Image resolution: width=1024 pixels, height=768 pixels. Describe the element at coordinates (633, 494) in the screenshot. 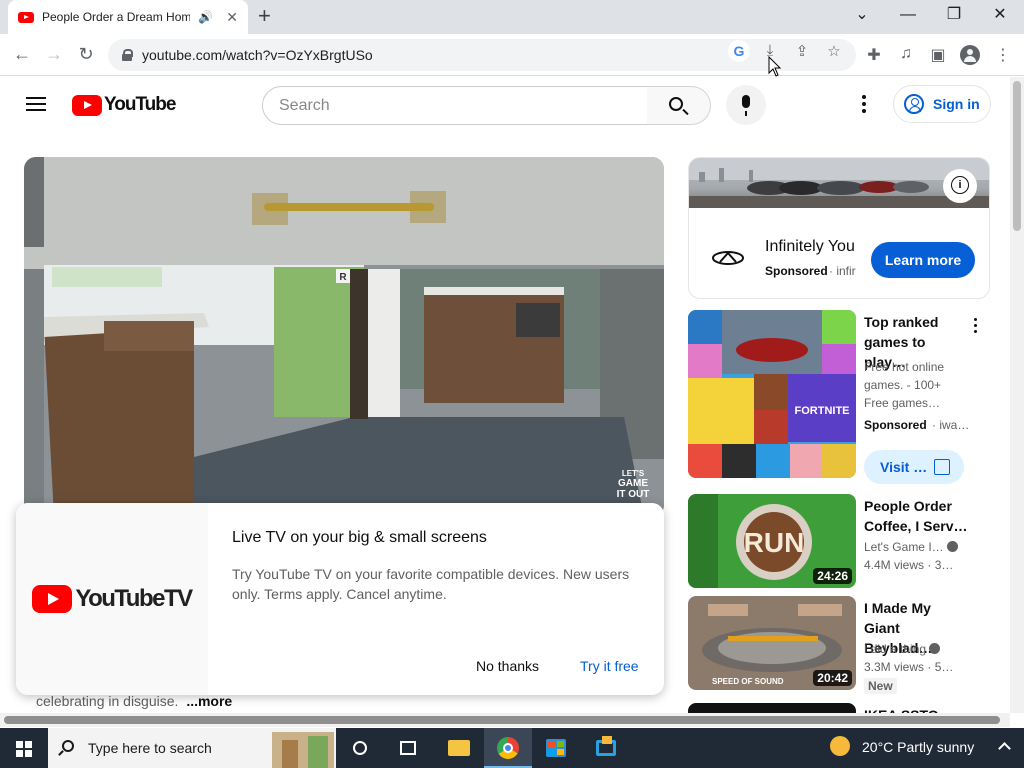

I see `svg-text: IT OUT` at that location.